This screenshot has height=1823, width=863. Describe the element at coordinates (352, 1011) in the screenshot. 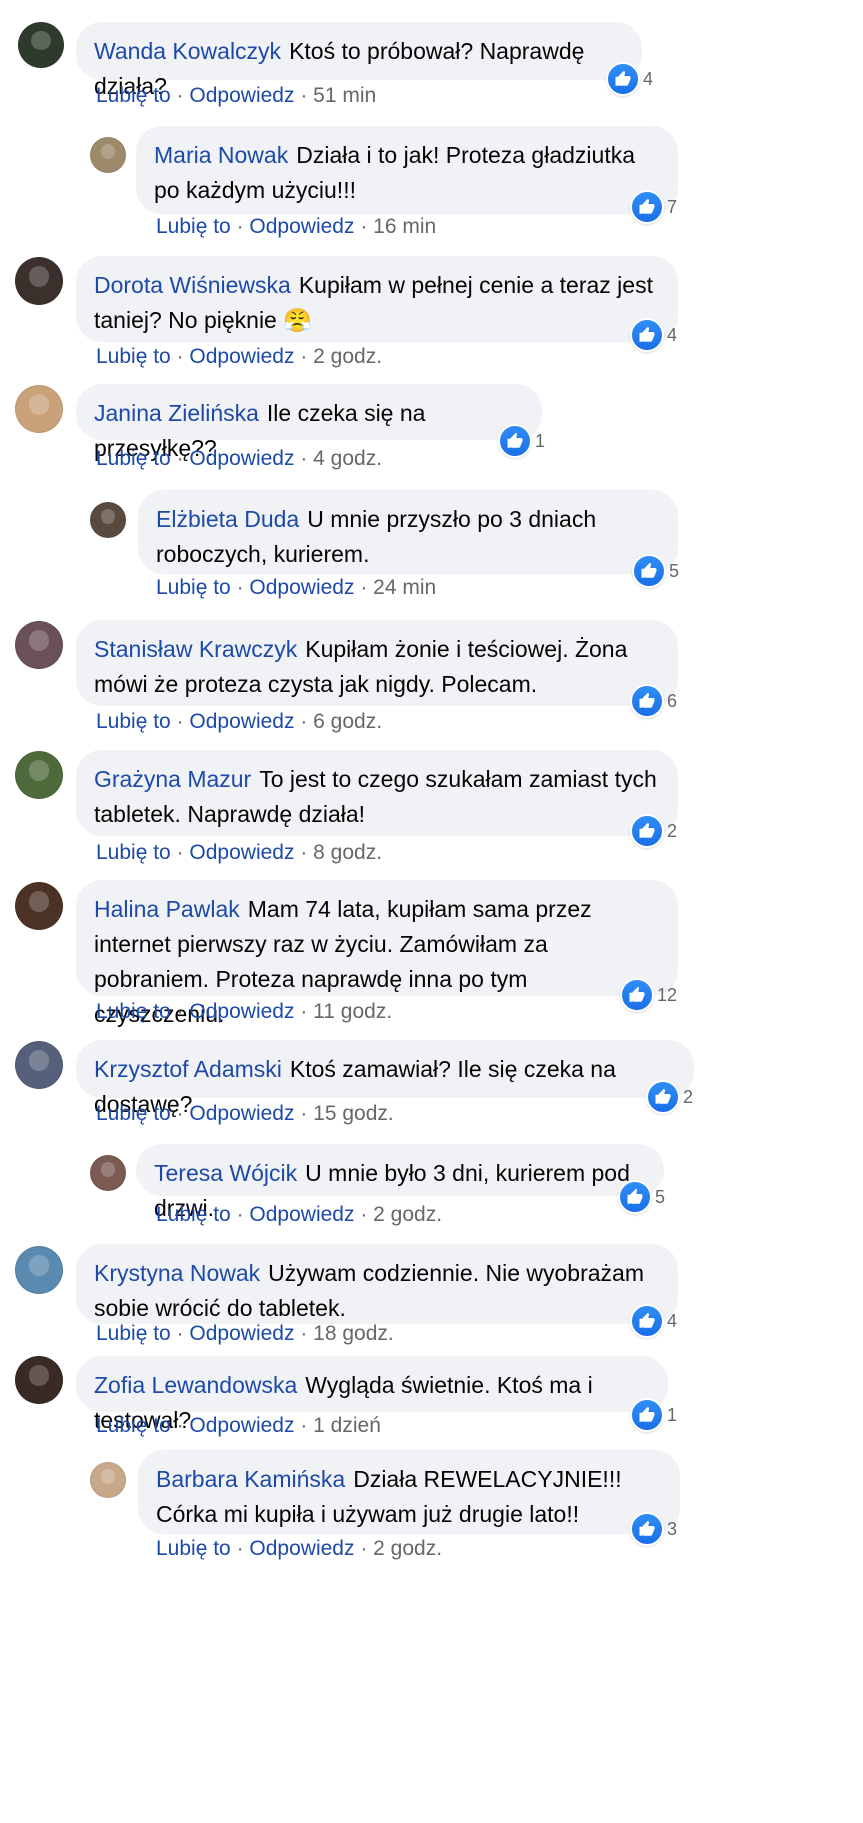

I see `comment-timestamp: 11 godz.` at that location.